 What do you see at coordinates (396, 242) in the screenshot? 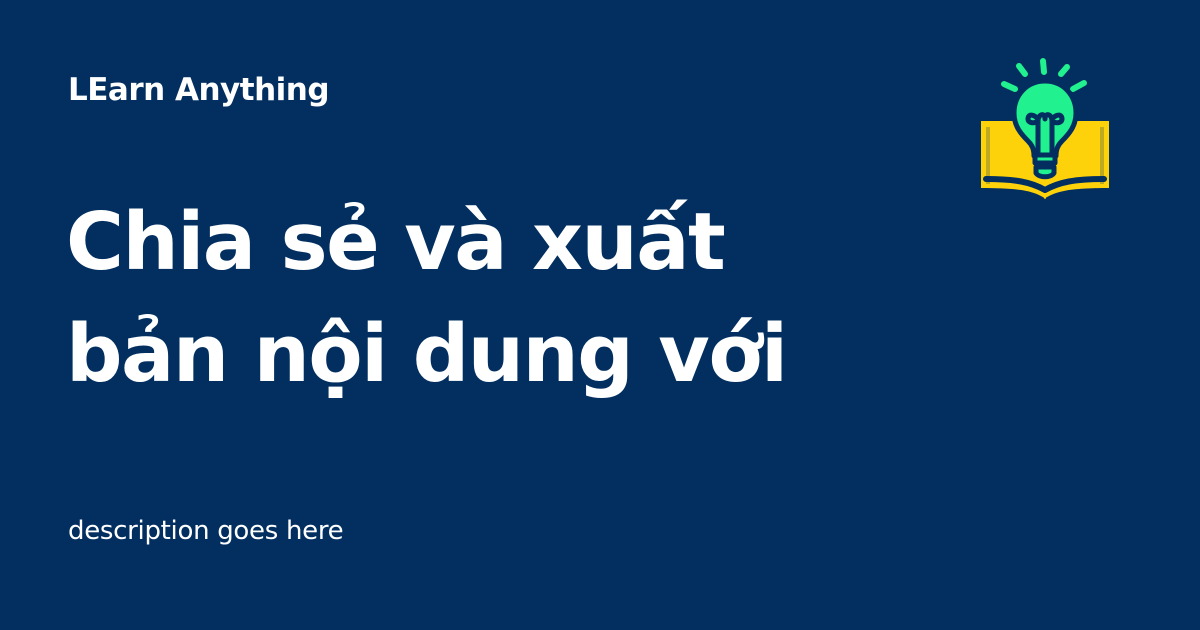
I see `headline-line-1: Chia sẻ và xuất` at bounding box center [396, 242].